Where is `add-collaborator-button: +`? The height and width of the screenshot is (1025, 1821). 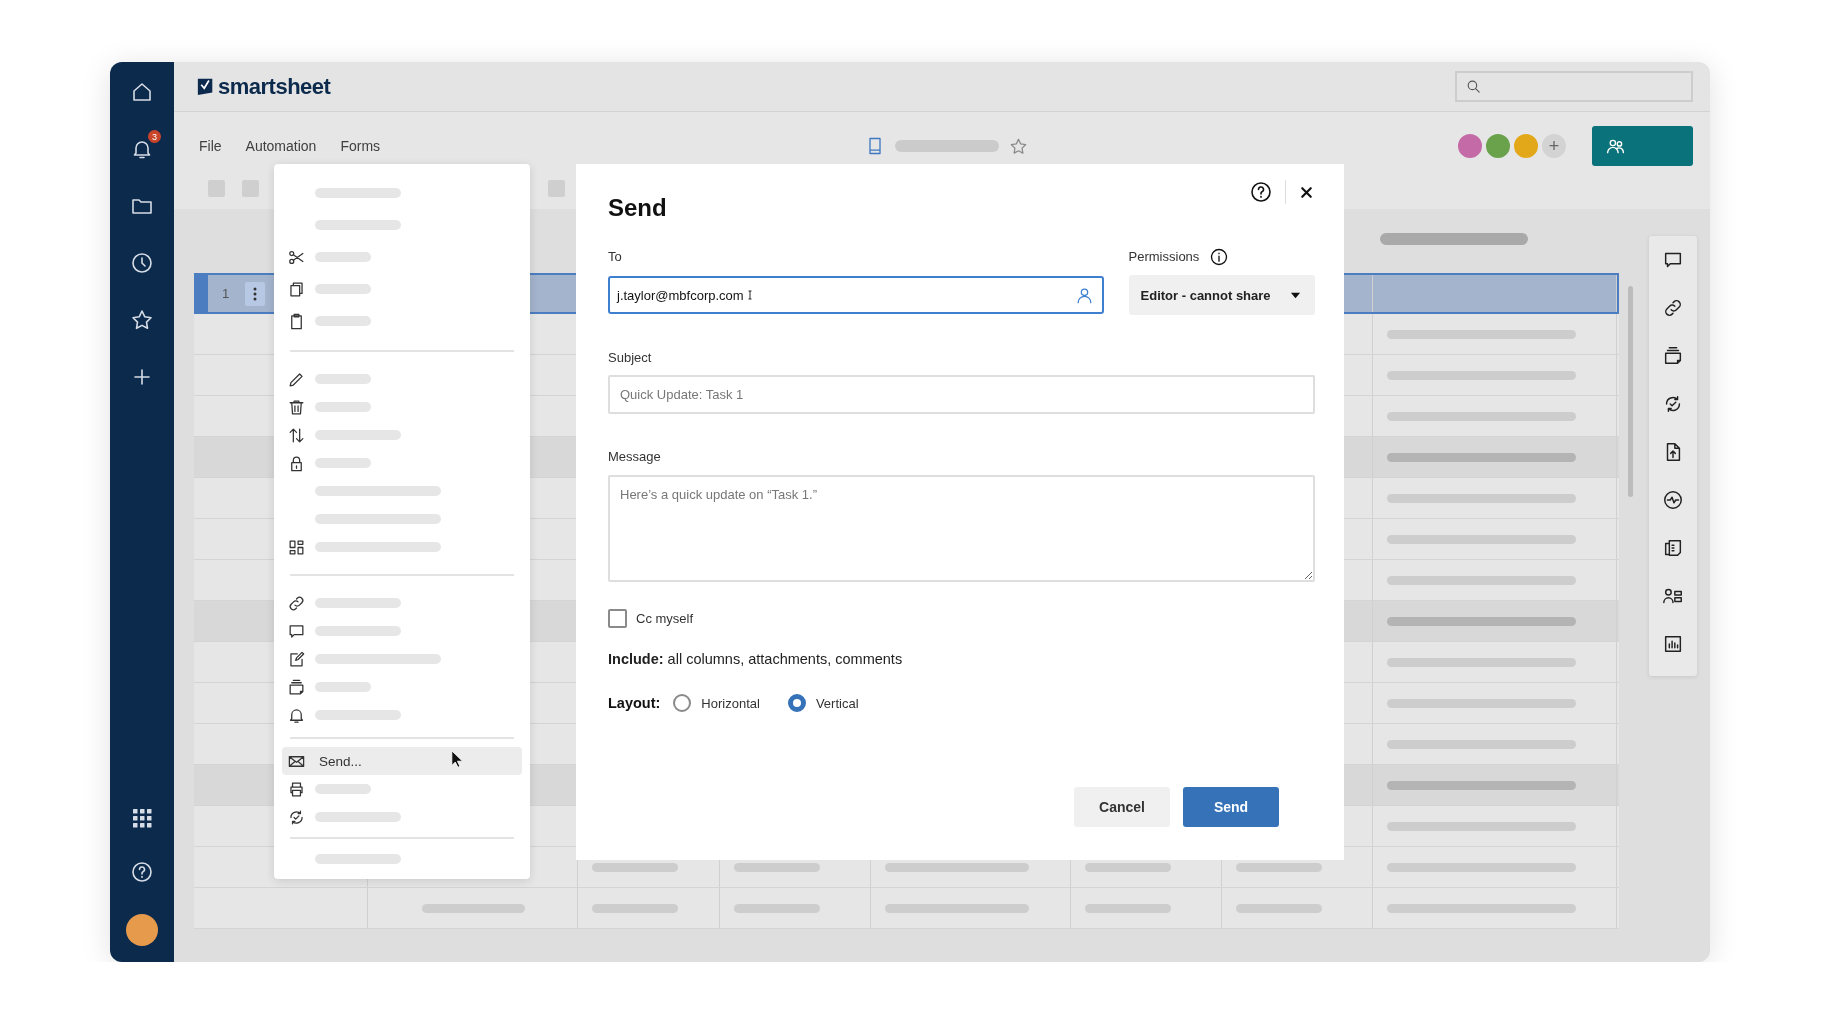 add-collaborator-button: + is located at coordinates (1554, 146).